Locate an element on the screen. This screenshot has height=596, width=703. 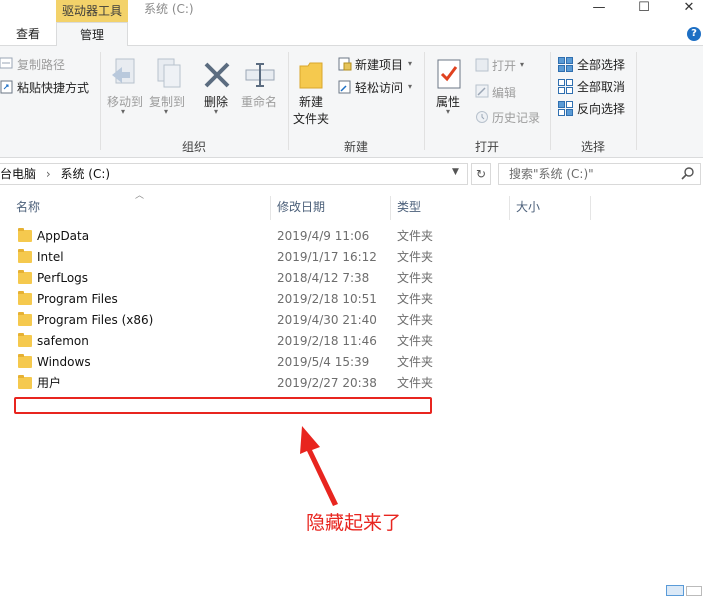
properties-icon is located at coordinates (449, 74).